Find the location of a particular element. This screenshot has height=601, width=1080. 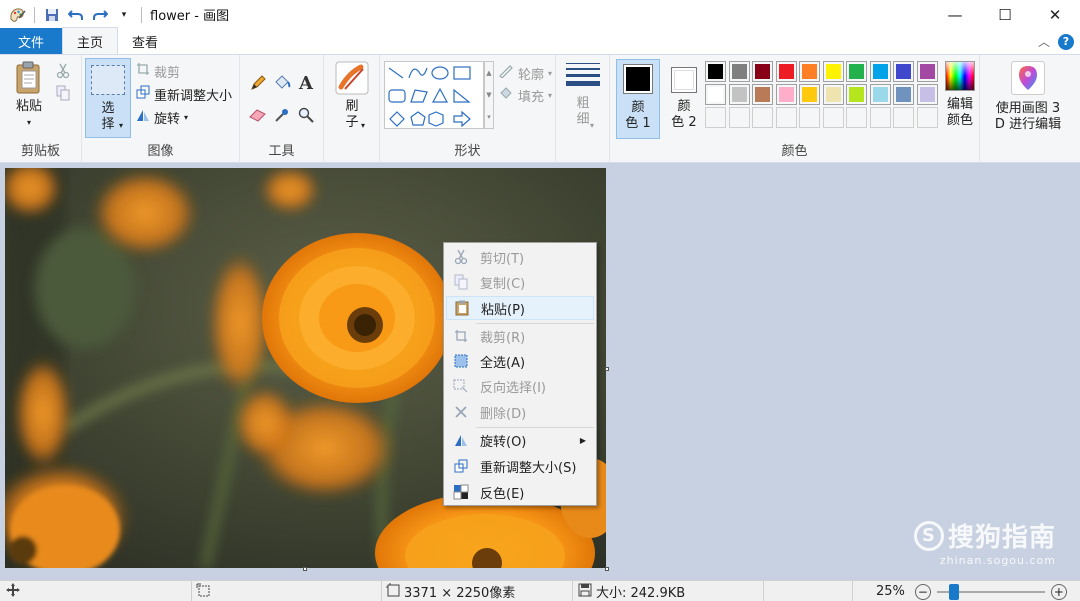

color1-button: 颜 色 1 is located at coordinates (638, 99).